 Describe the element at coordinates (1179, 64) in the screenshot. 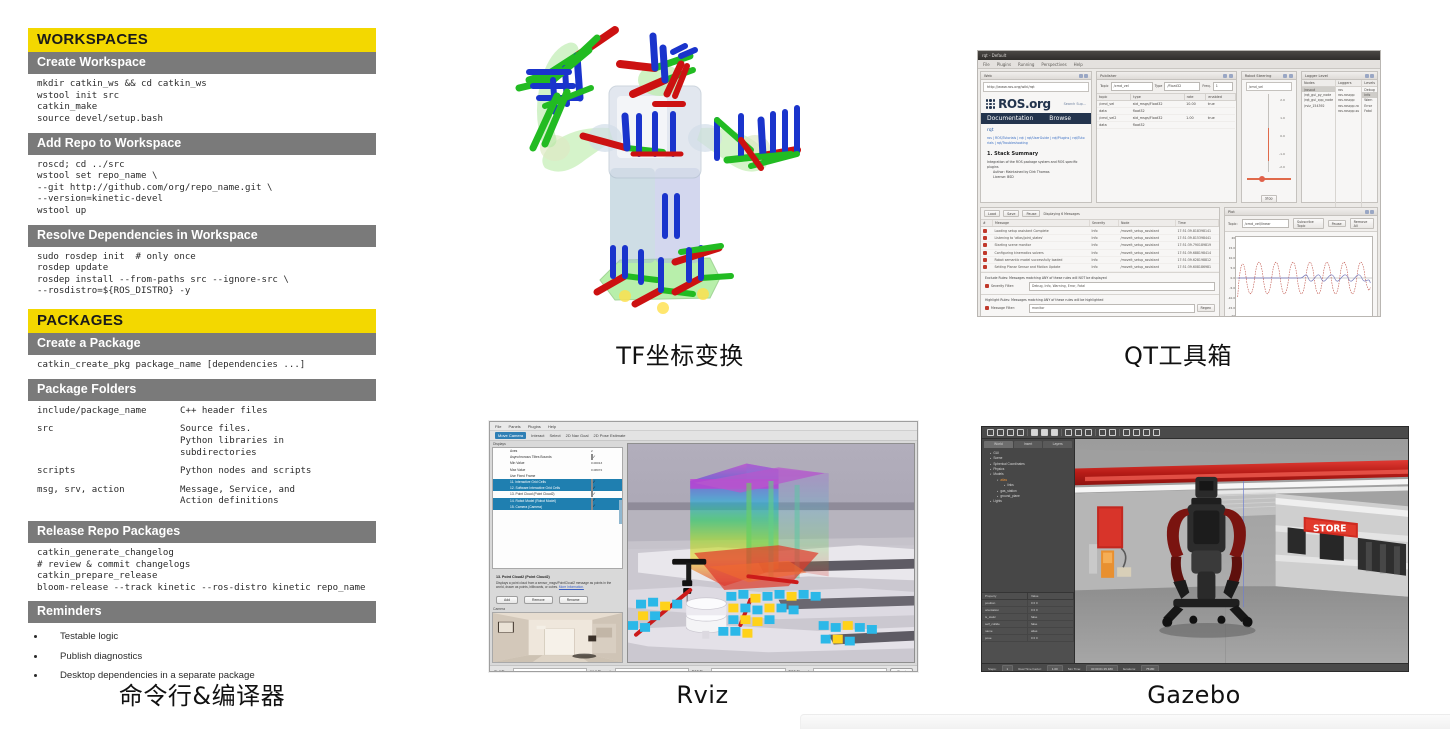

I see `rqt-menubar: File Plugins Running Perspectives Help` at that location.